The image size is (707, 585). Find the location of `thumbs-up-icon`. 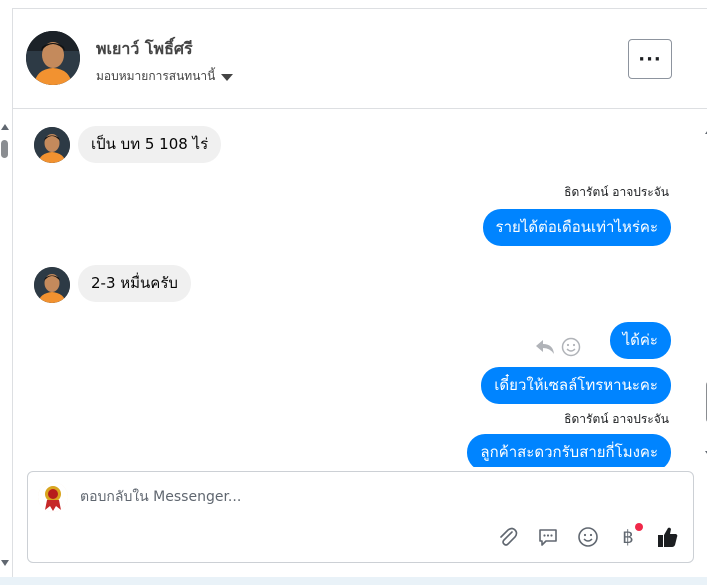

thumbs-up-icon is located at coordinates (668, 537).